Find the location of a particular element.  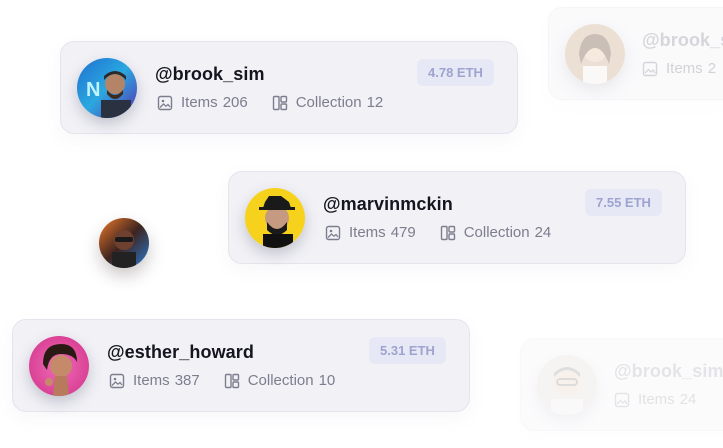

meta-row: Items 387 Collection 10 is located at coordinates (234, 380).